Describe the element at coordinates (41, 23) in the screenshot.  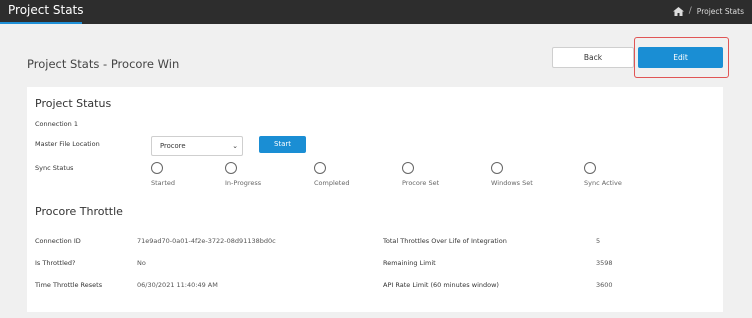
I see `active-tab-indicator` at that location.